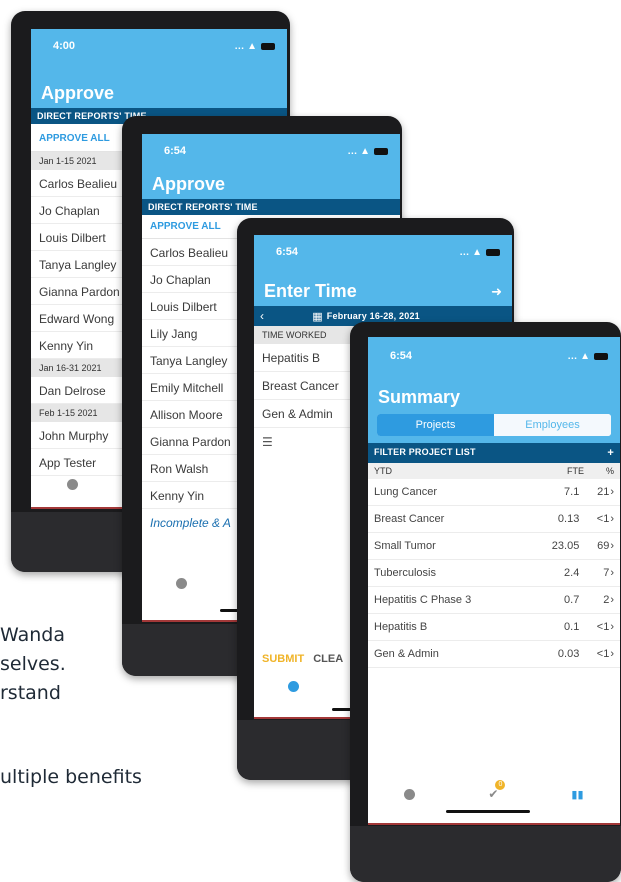 The height and width of the screenshot is (882, 621). I want to click on project-name: Tuberculosis, so click(405, 573).